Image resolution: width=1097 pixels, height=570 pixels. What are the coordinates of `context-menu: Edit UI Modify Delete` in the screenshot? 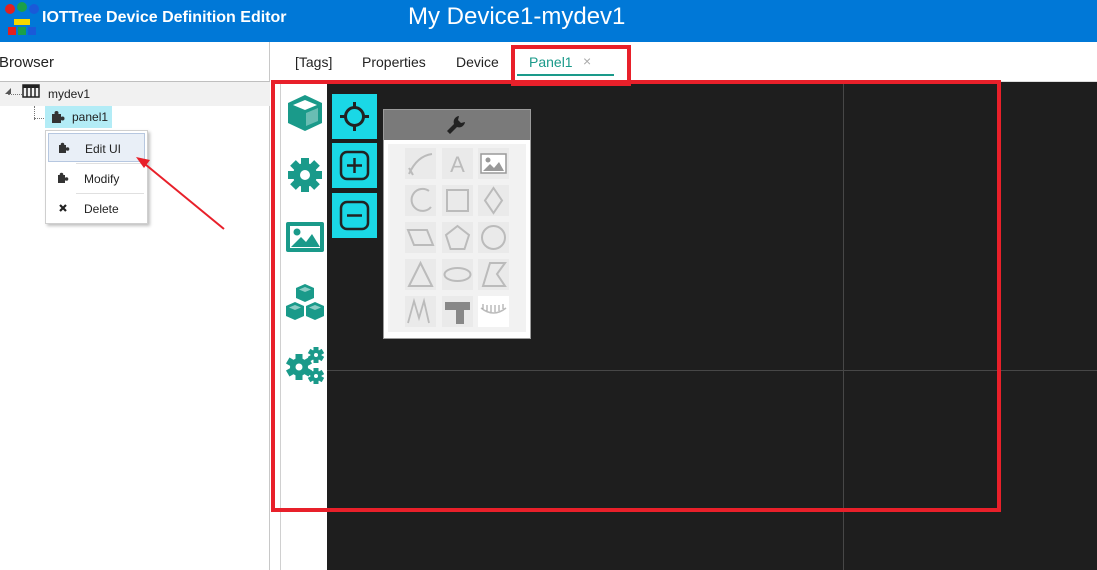 It's located at (96, 177).